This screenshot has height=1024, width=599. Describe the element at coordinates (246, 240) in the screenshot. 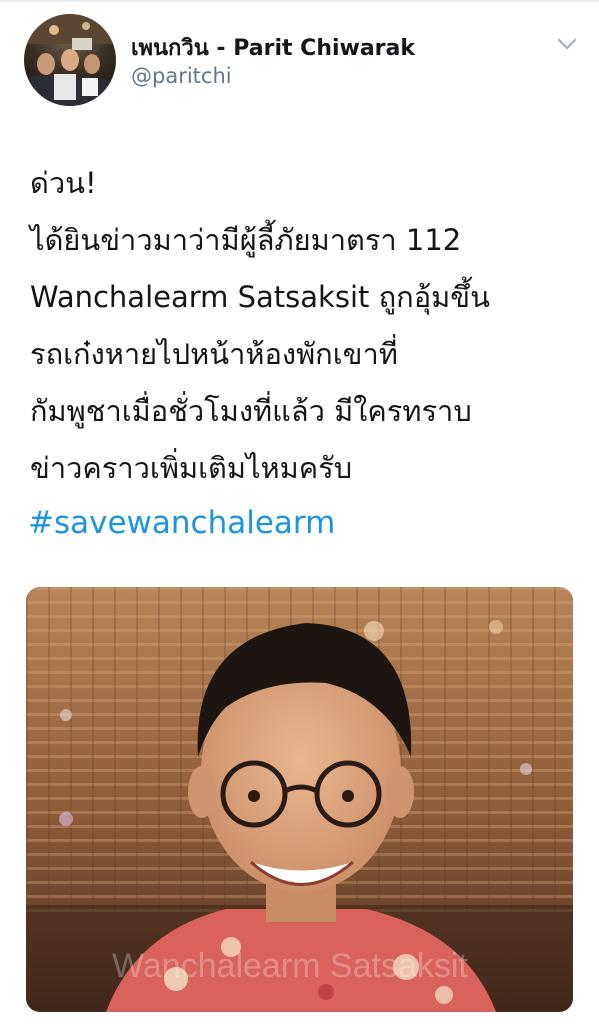

I see `tweet-text-line: ได้ยินข่าวมาว่ามีผู้ลี้ภัยมาตรา 112` at that location.